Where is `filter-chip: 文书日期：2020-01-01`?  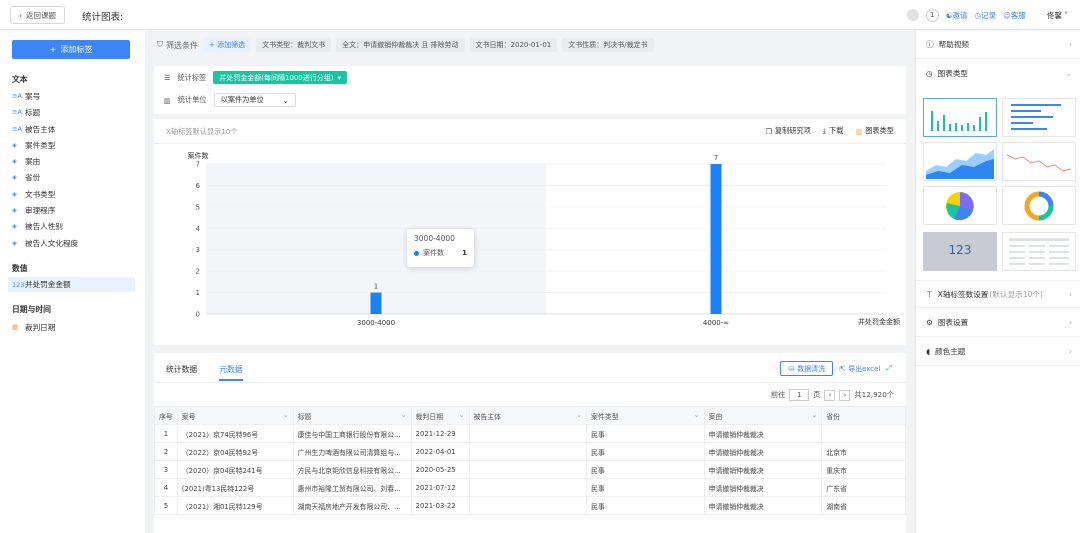
filter-chip: 文书日期：2020-01-01 is located at coordinates (513, 45).